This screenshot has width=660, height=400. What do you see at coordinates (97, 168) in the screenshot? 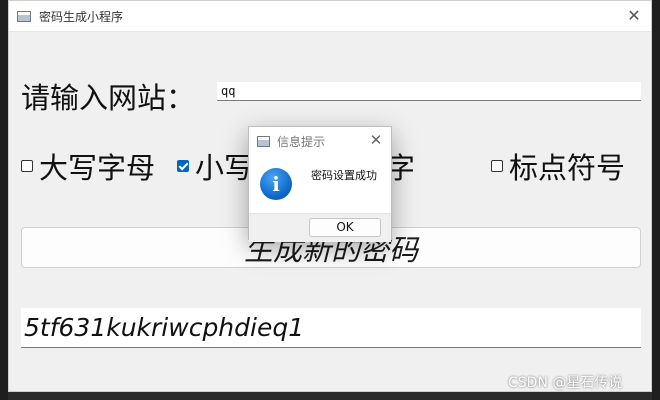
I see `checkbox-uppercase-label: 大写字母` at bounding box center [97, 168].